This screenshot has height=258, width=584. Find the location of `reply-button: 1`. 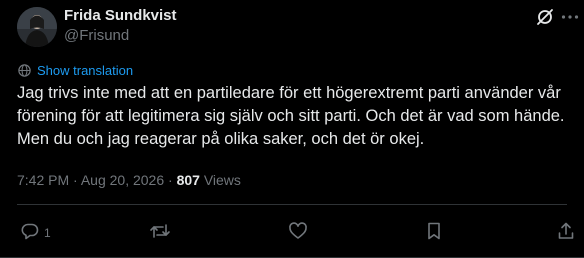

reply-button: 1 is located at coordinates (35, 231).